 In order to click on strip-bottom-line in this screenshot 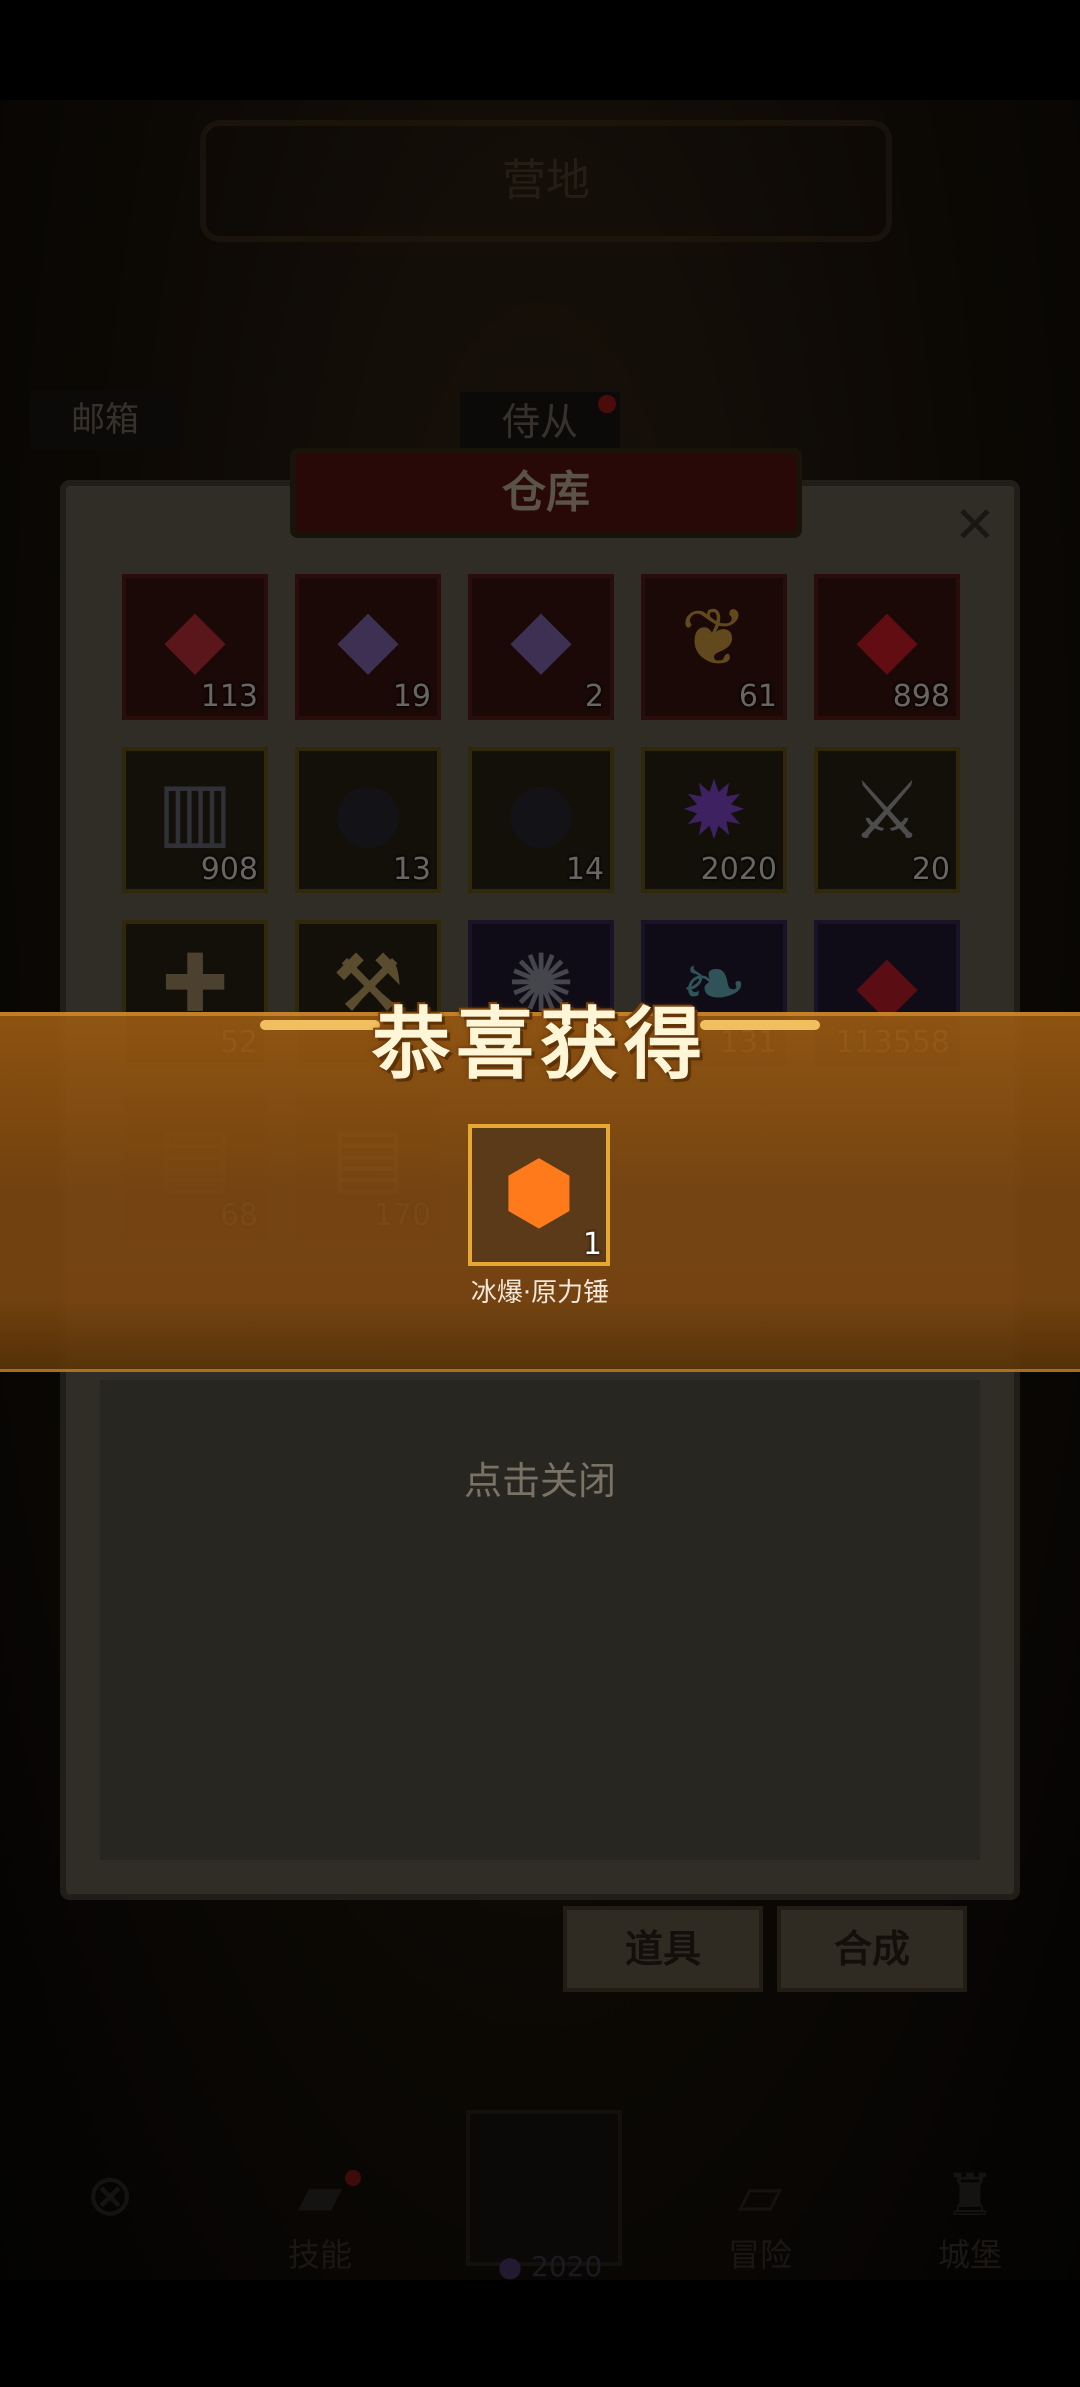, I will do `click(540, 1370)`.